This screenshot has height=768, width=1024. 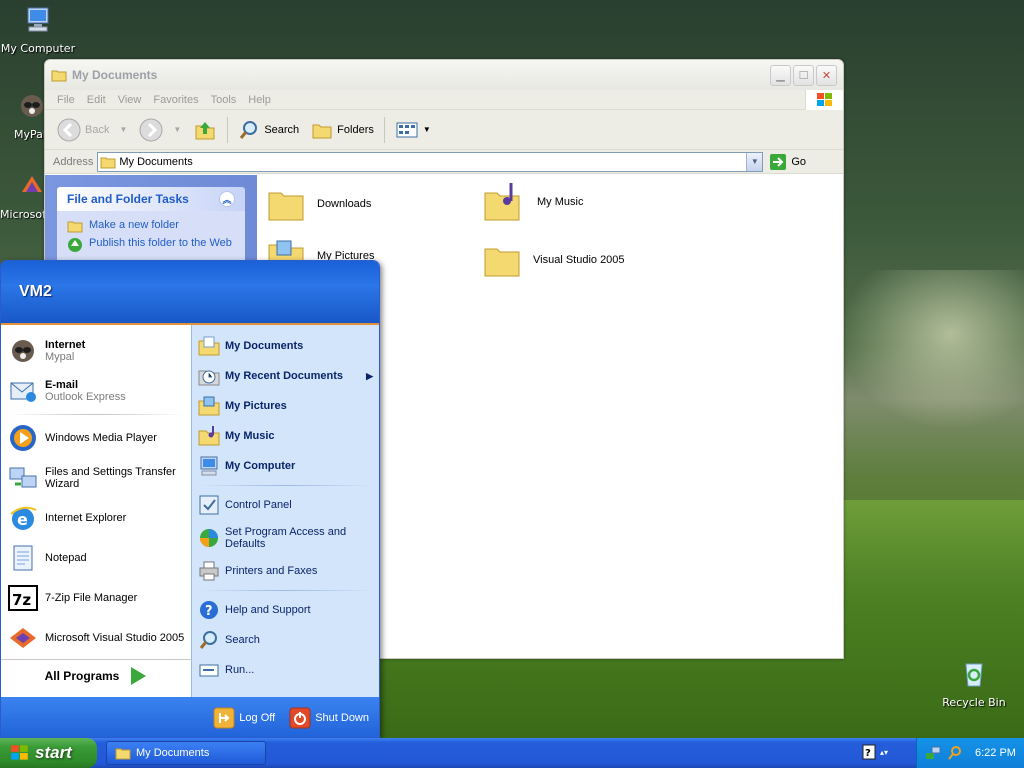 I want to click on recent-files-settings-transfer: Files and Settings Transfer Wizard, so click(x=96, y=478).